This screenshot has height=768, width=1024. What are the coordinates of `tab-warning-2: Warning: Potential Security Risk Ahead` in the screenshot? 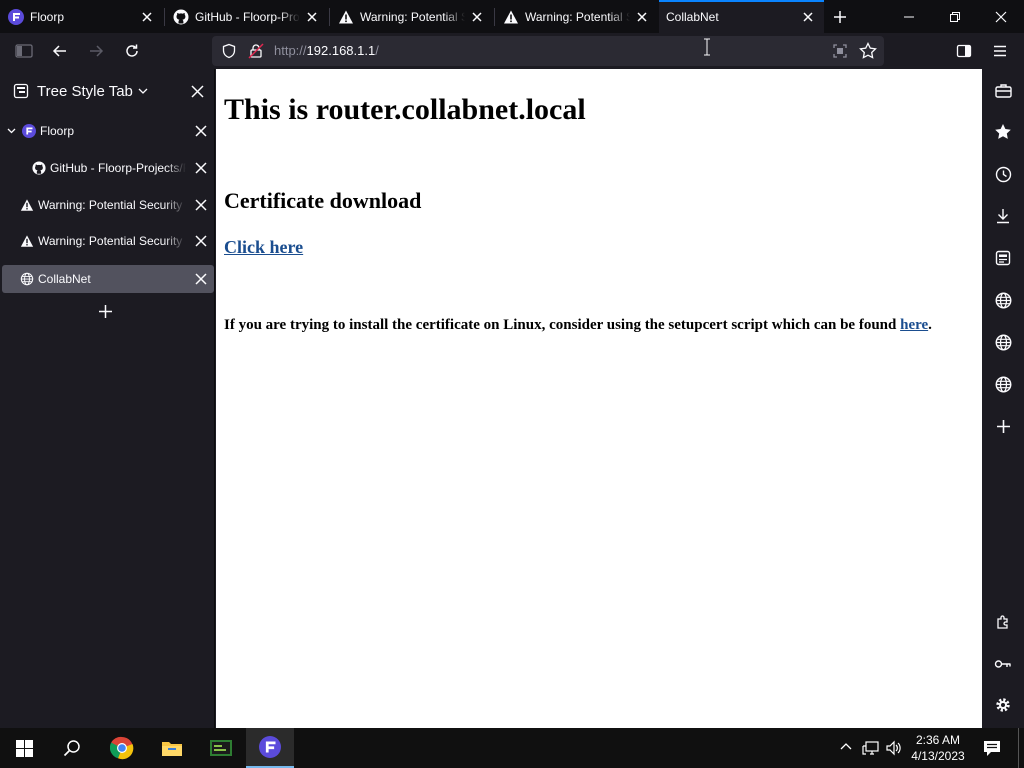 It's located at (576, 16).